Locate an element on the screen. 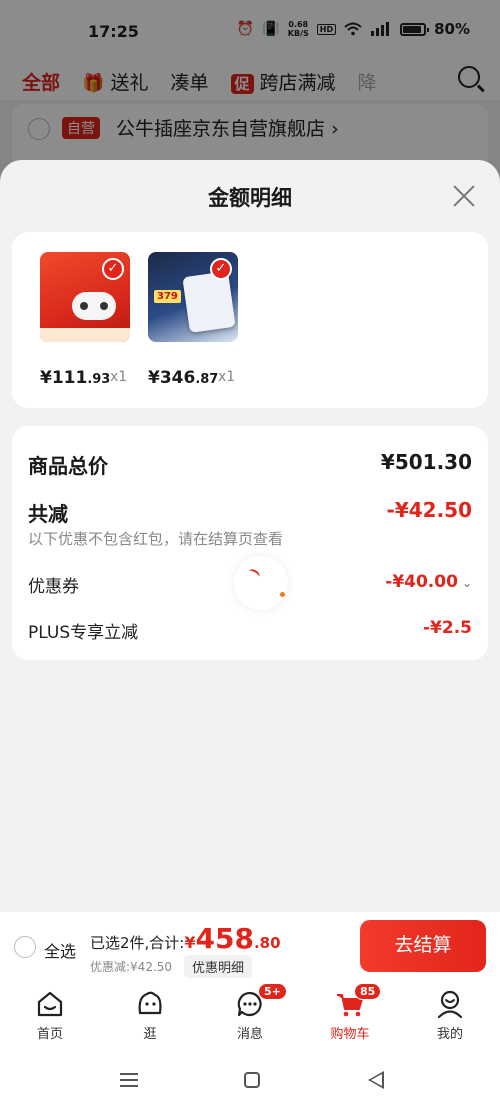 The image size is (500, 1111). total-price-label: 商品总价 is located at coordinates (68, 466).